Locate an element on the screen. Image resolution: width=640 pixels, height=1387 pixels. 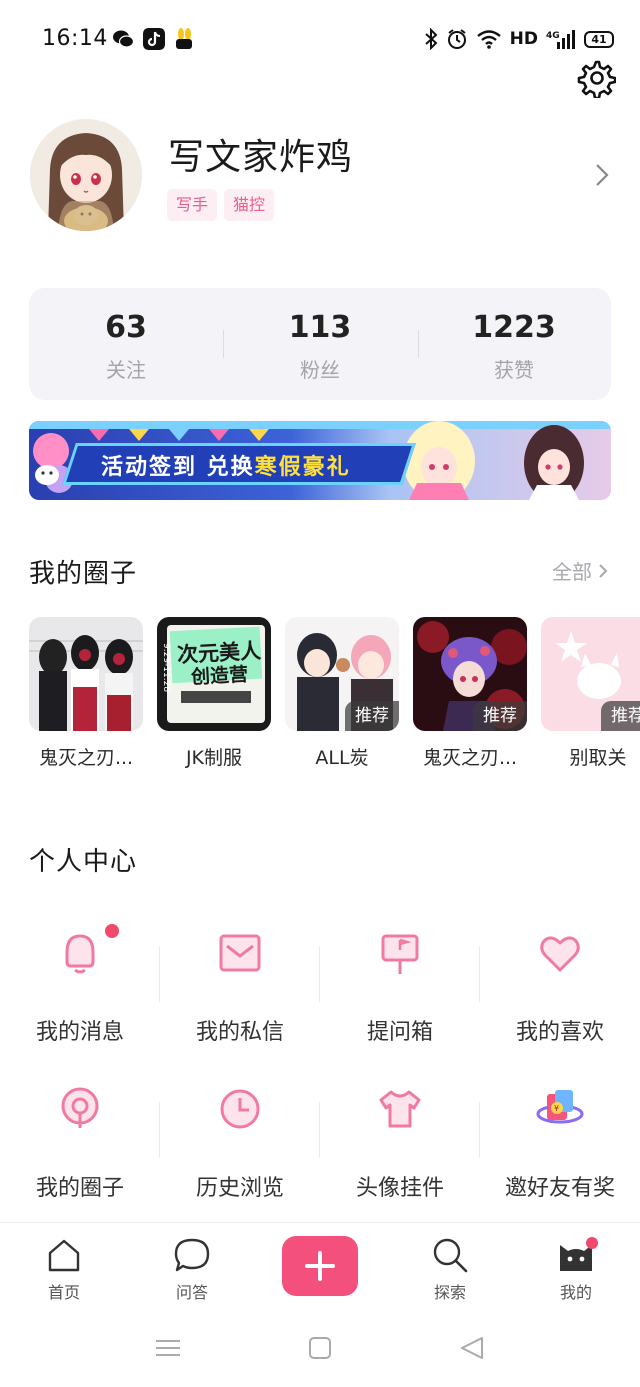
profile-tag: 猫控 is located at coordinates (249, 205).